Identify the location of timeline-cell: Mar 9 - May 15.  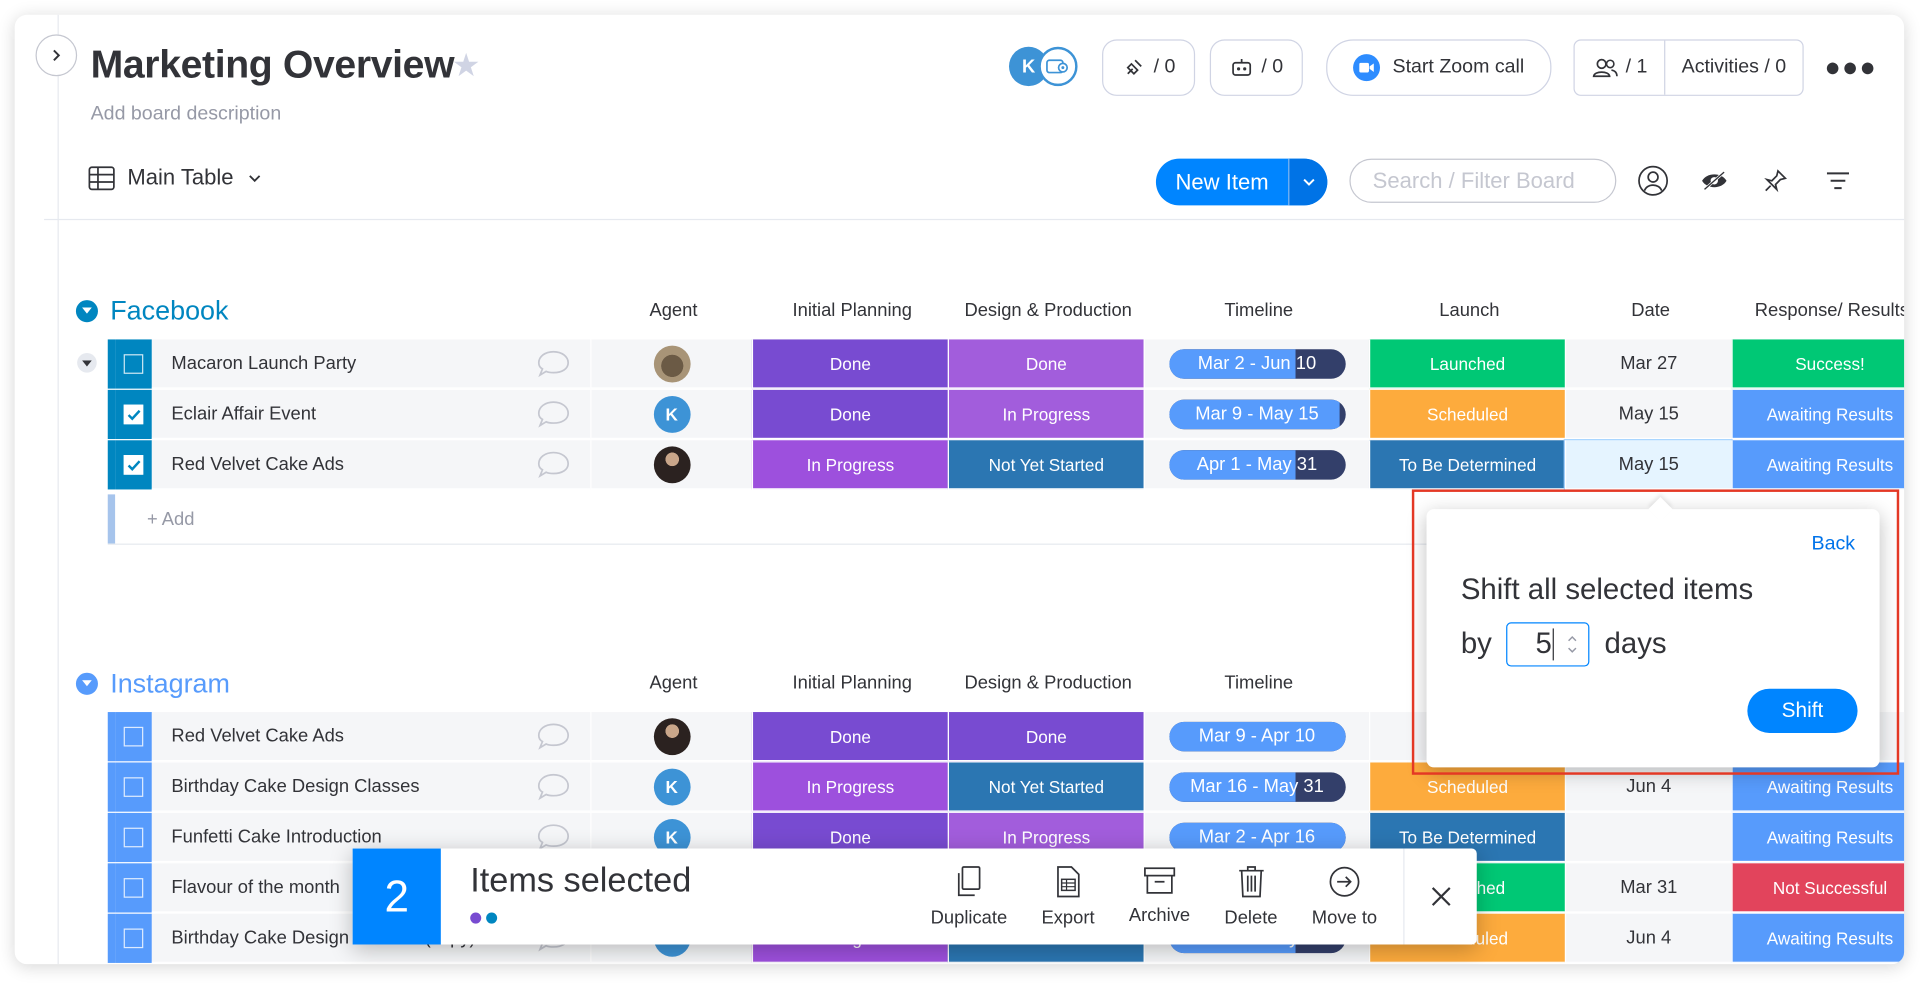
(1256, 414).